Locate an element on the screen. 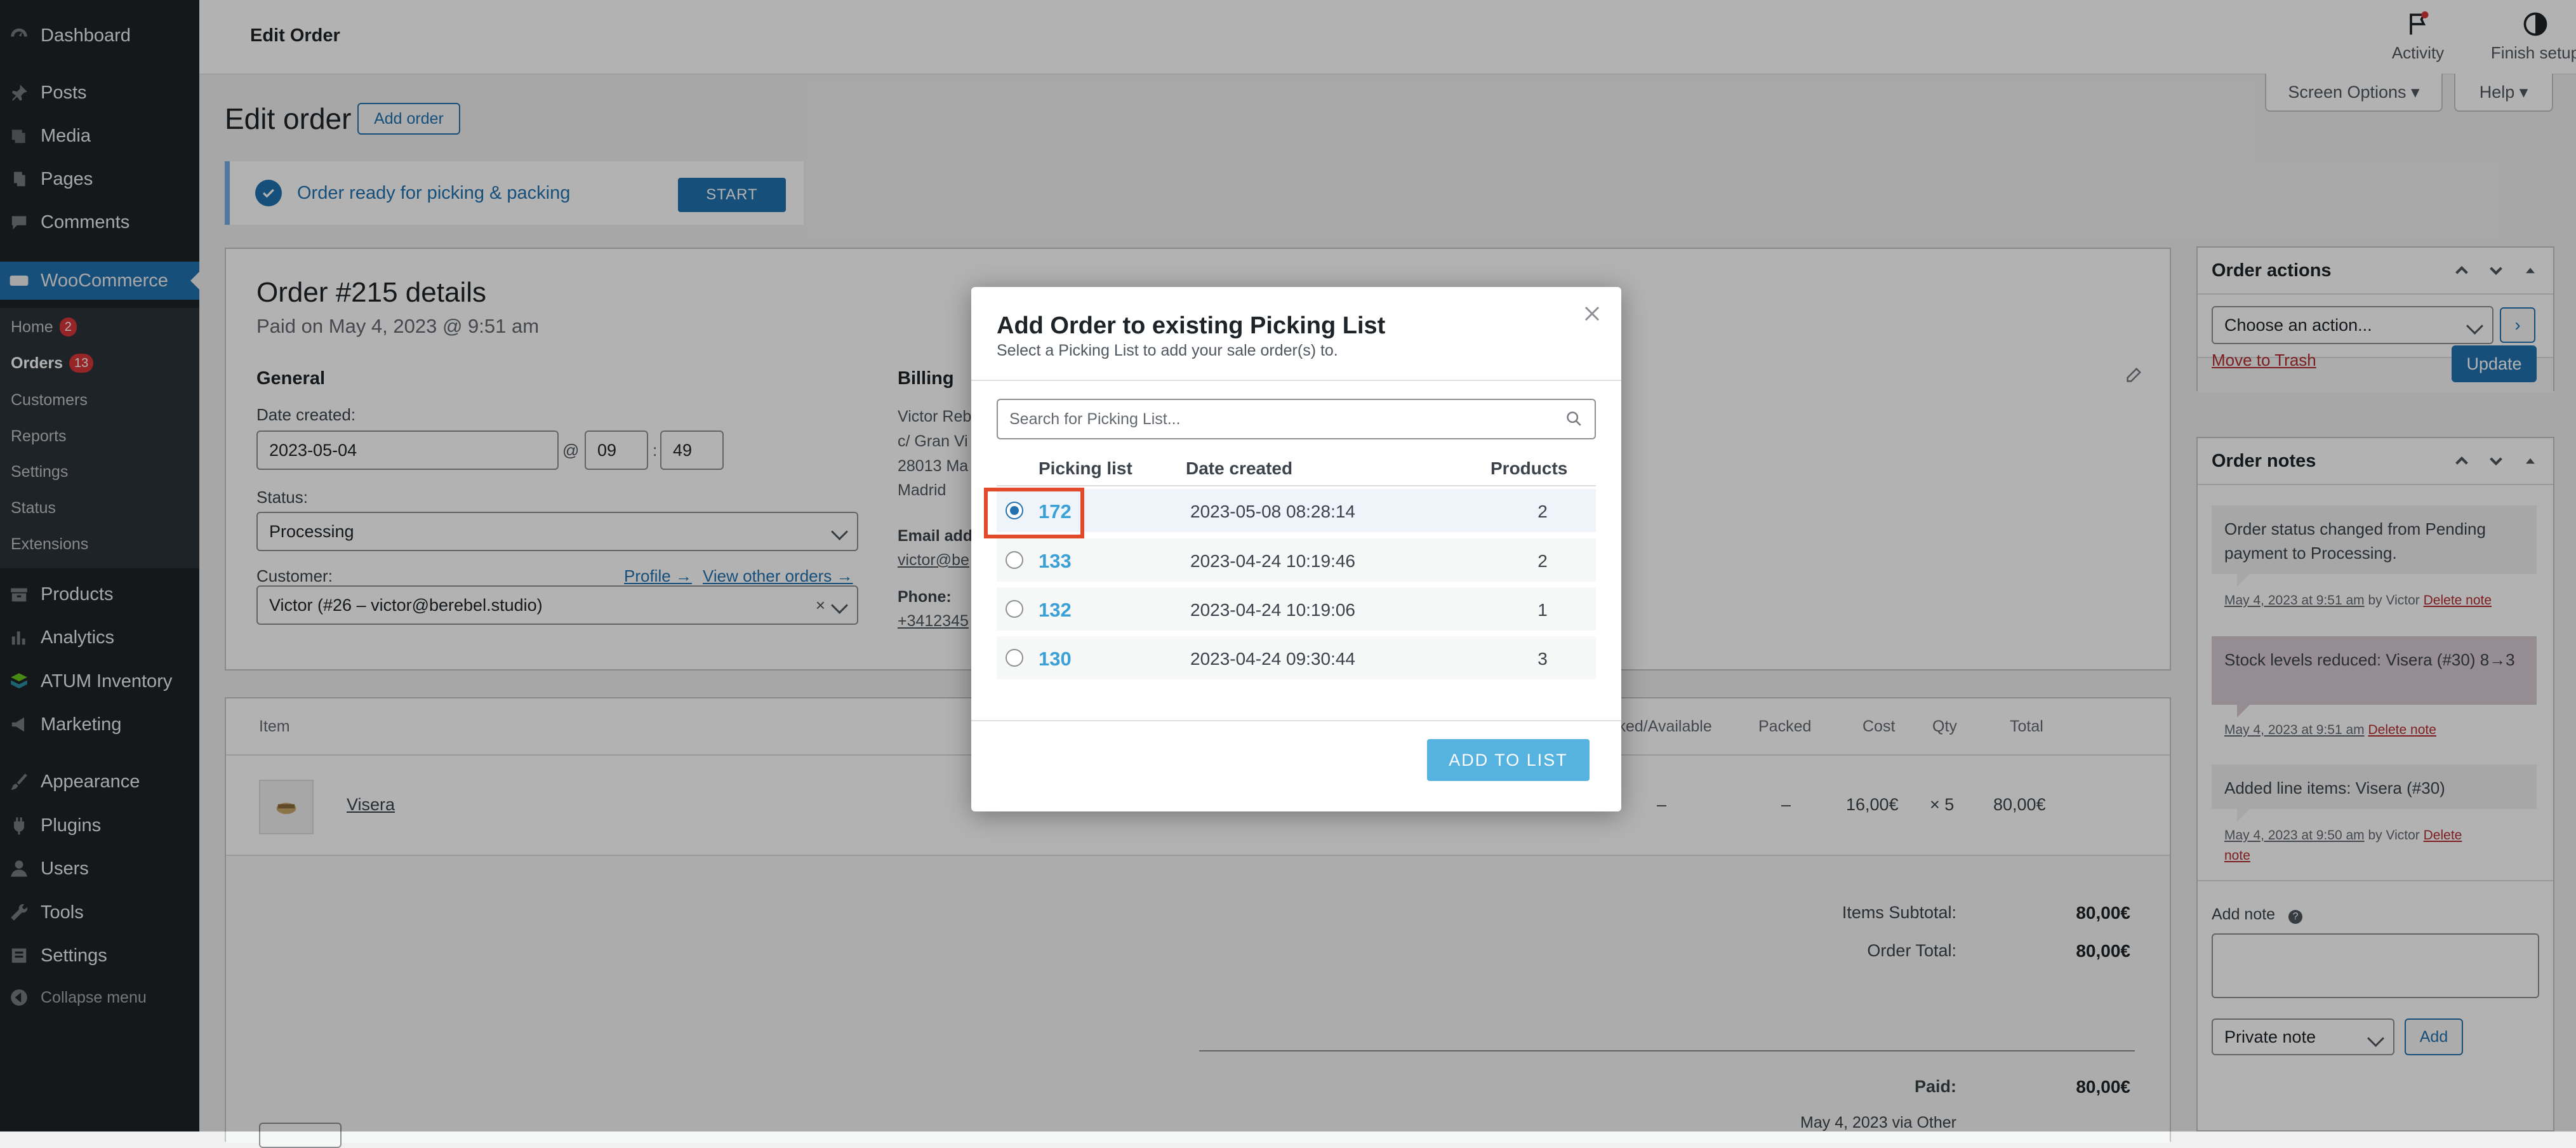 The image size is (2576, 1148). picking-list-row: 130 2023-04-24 09:30:44 3 is located at coordinates (1296, 657).